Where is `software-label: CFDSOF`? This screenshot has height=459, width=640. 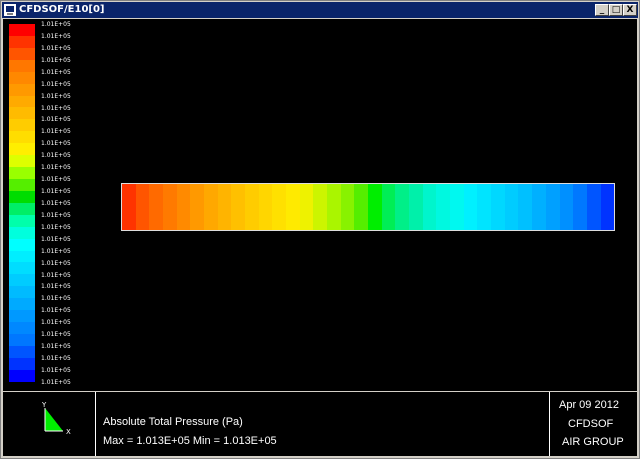
software-label: CFDSOF is located at coordinates (591, 424).